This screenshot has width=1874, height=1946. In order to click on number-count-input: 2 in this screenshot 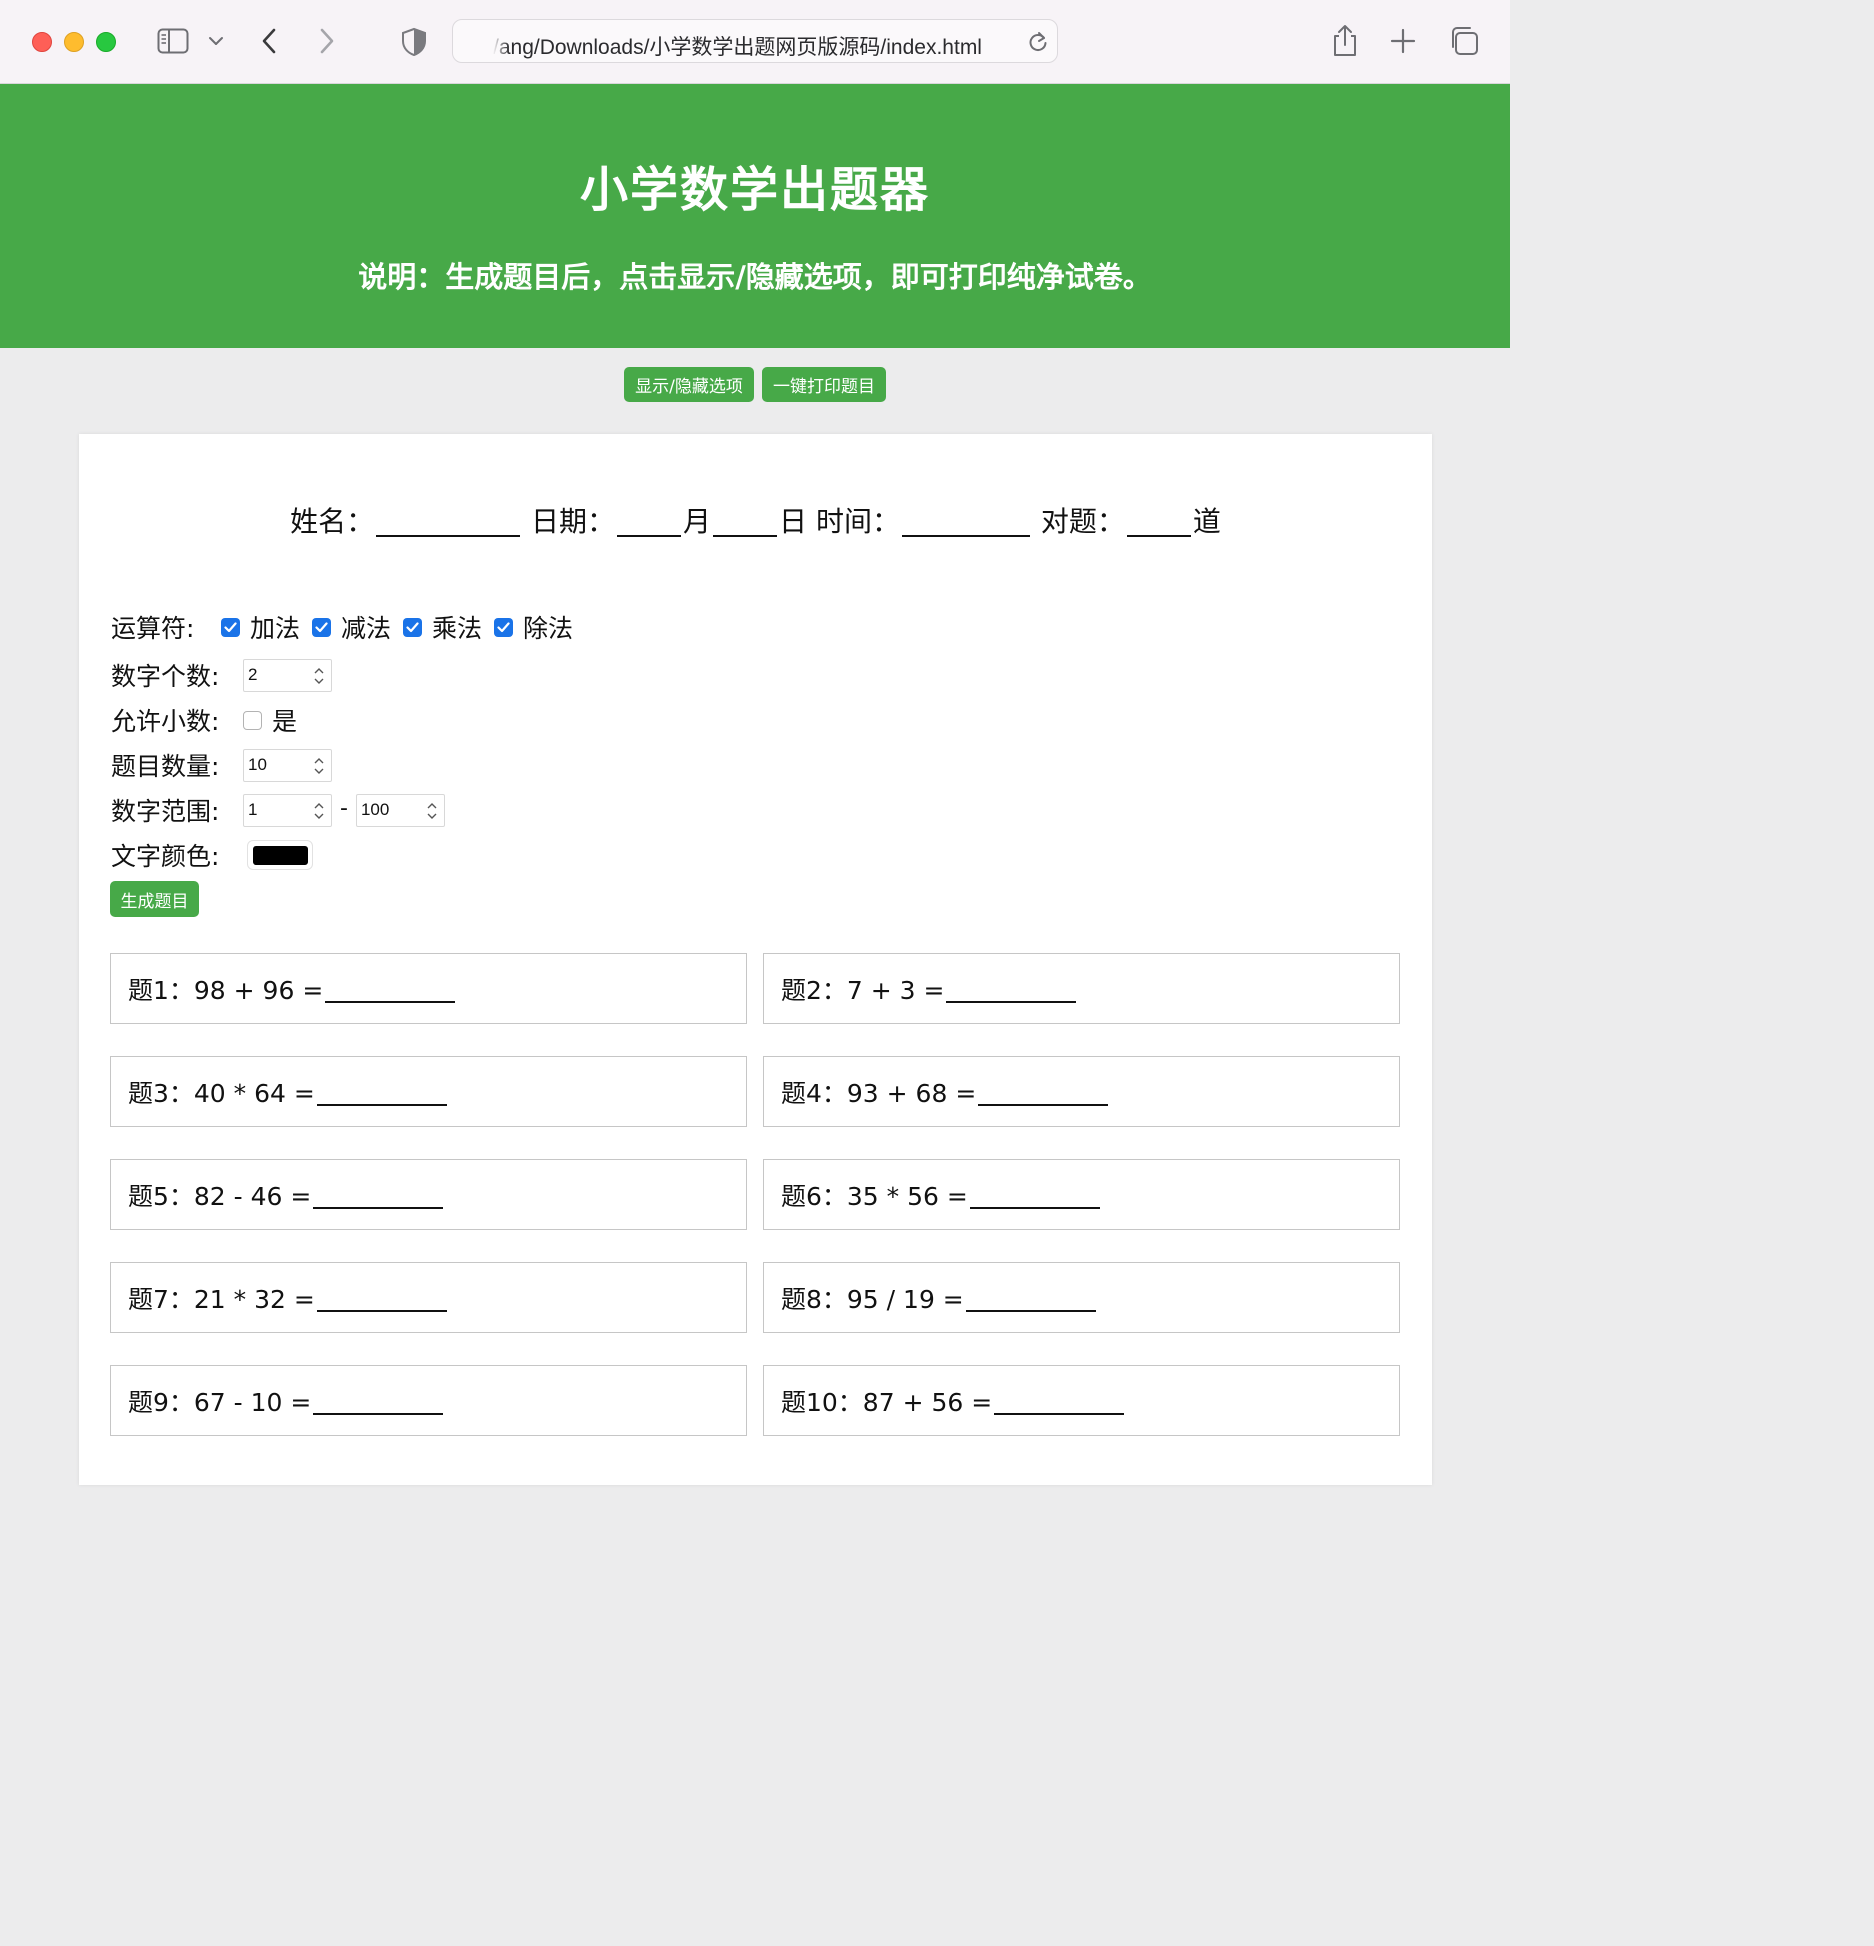, I will do `click(287, 675)`.